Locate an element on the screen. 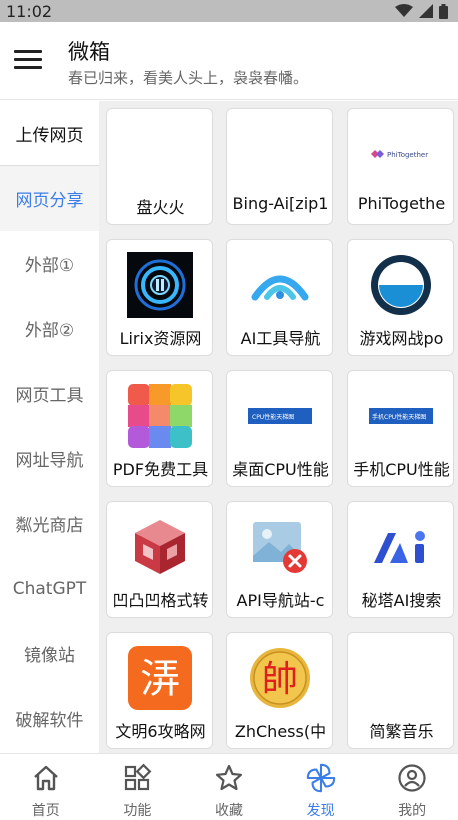 This screenshot has height=820, width=458. sidebar-item-url-nav: 网址导航 is located at coordinates (49, 458).